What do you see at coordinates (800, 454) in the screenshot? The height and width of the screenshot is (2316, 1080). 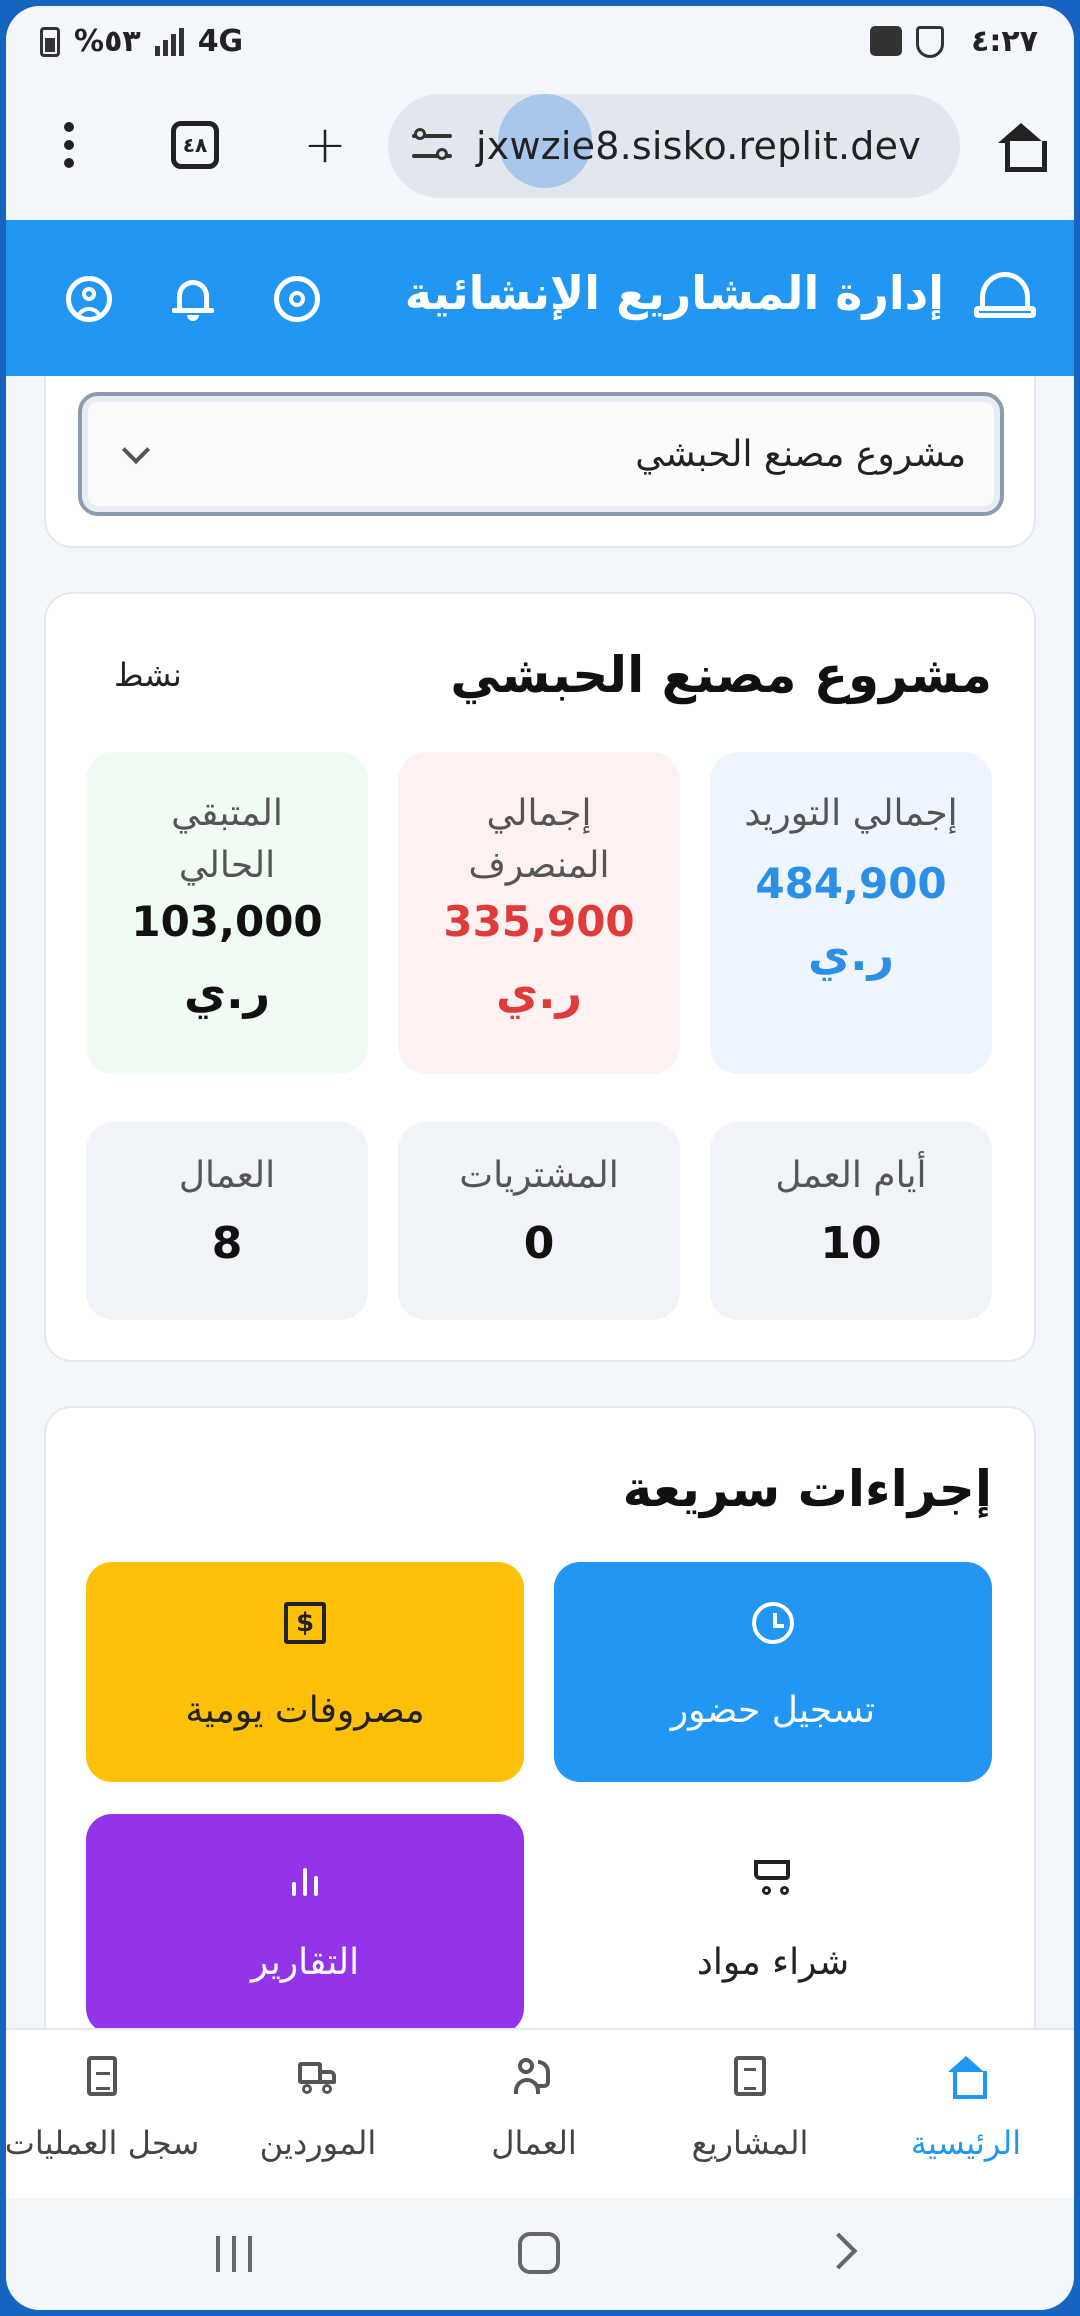 I see `selected-project: مشروع مصنع الحبشي` at bounding box center [800, 454].